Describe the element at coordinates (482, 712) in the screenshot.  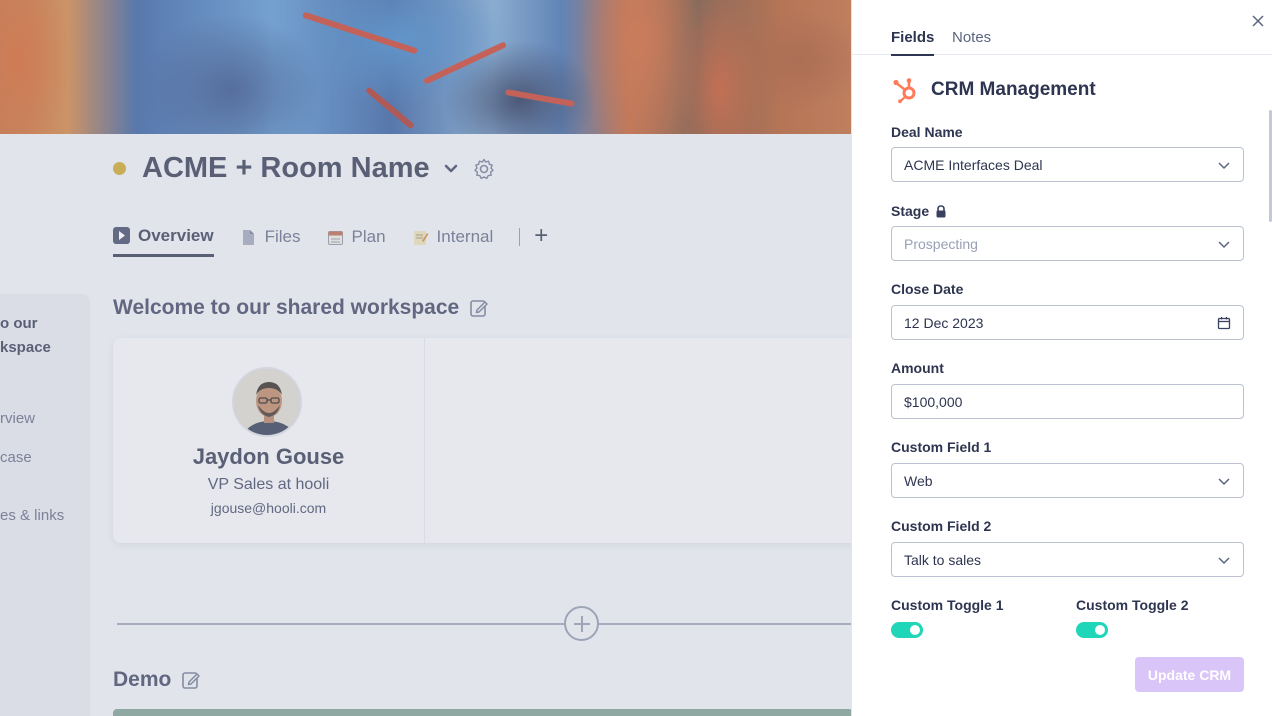
I see `demo-preview` at that location.